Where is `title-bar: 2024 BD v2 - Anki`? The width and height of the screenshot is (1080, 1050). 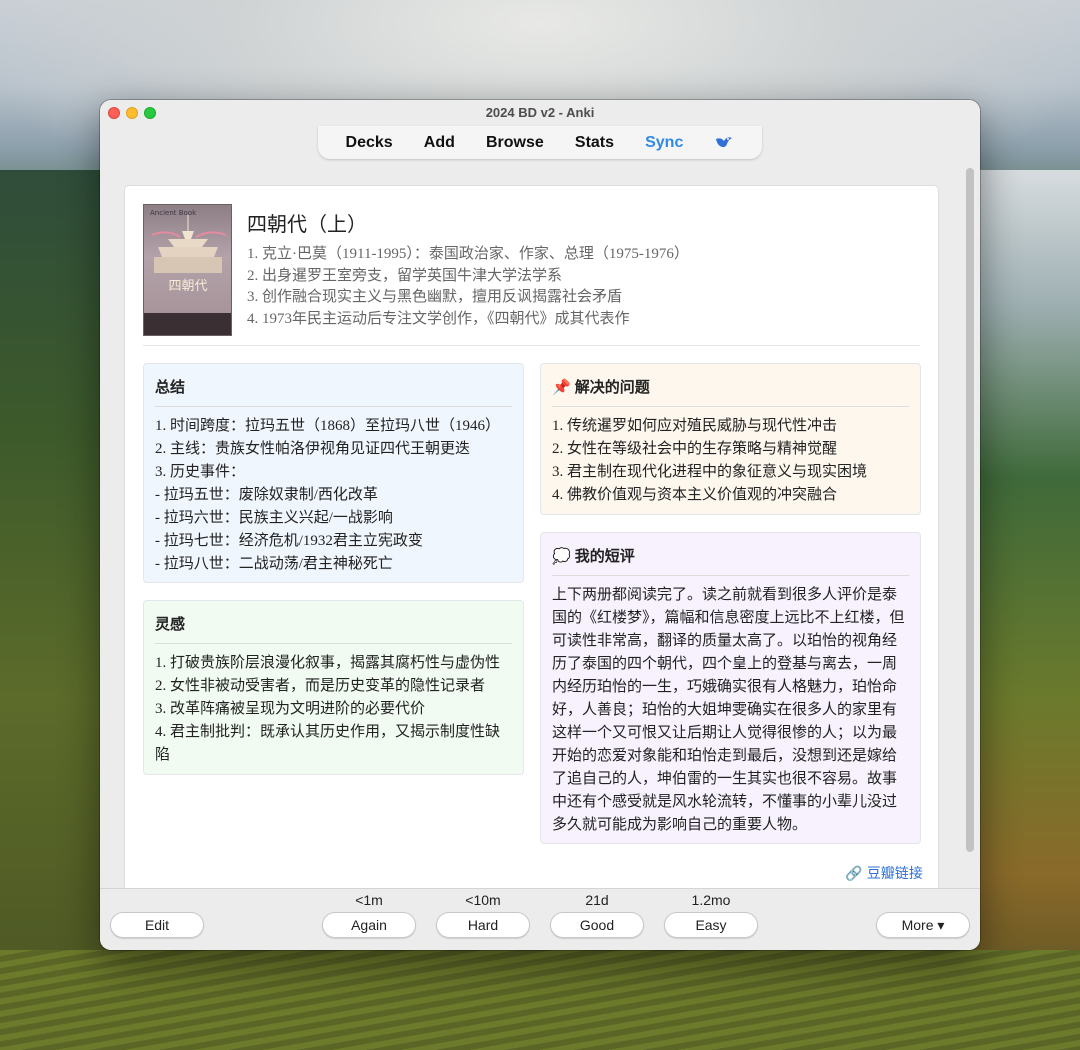 title-bar: 2024 BD v2 - Anki is located at coordinates (540, 113).